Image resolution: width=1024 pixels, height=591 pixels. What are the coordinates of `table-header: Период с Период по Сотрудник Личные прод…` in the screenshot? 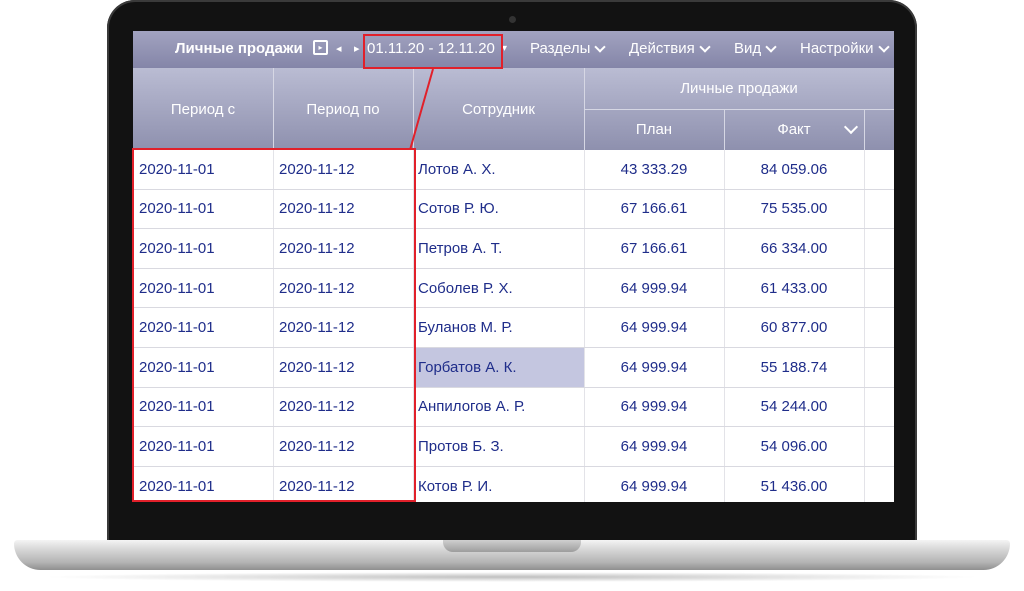 It's located at (513, 109).